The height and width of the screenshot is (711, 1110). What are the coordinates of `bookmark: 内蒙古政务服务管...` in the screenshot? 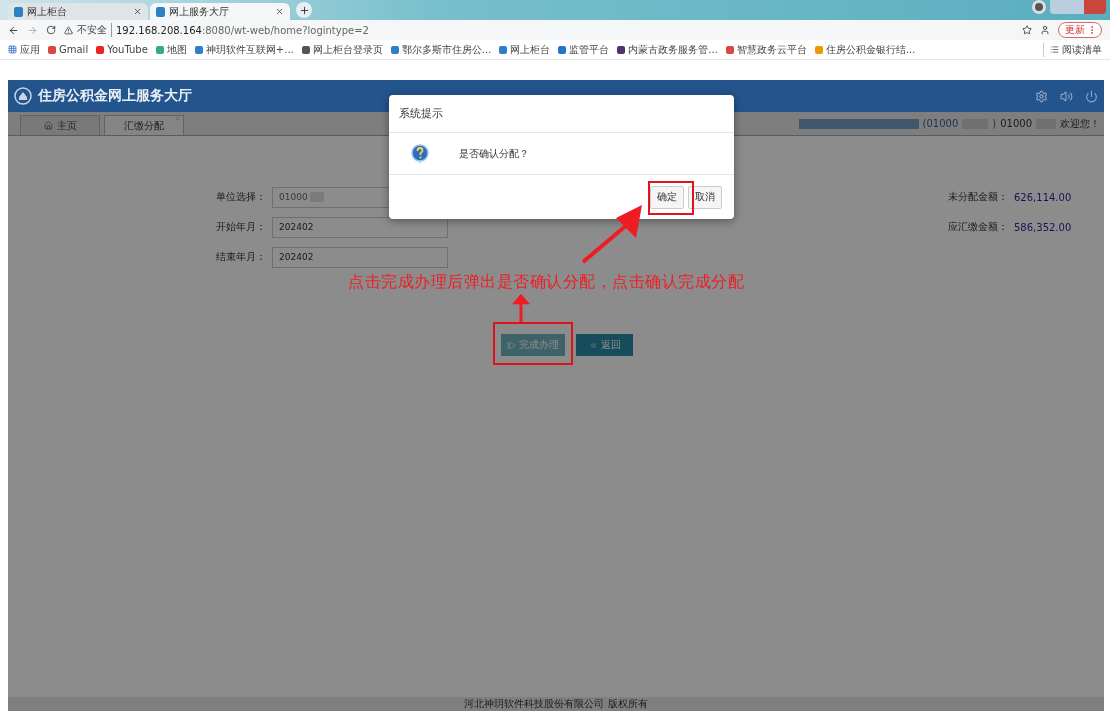 It's located at (667, 49).